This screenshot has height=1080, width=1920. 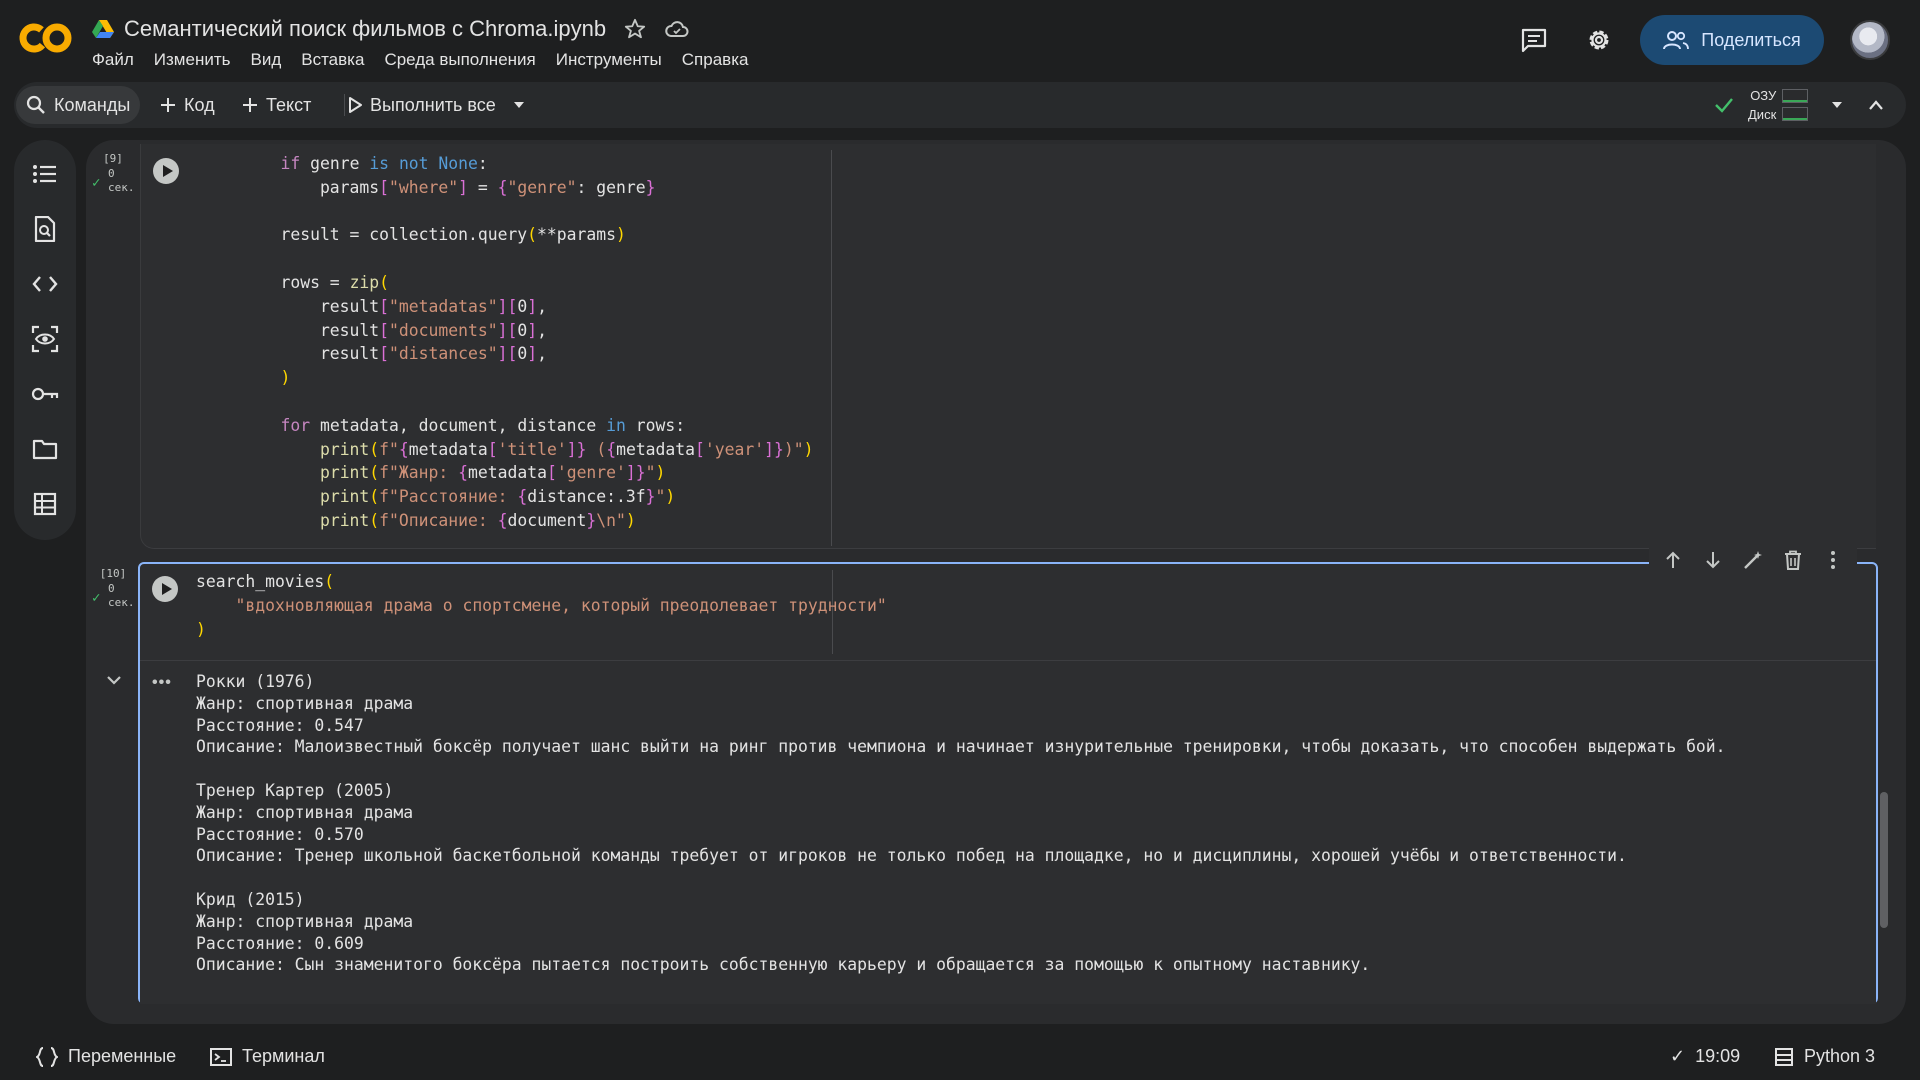 I want to click on cell-gutter: [9] ✓ 0 сек., so click(x=113, y=175).